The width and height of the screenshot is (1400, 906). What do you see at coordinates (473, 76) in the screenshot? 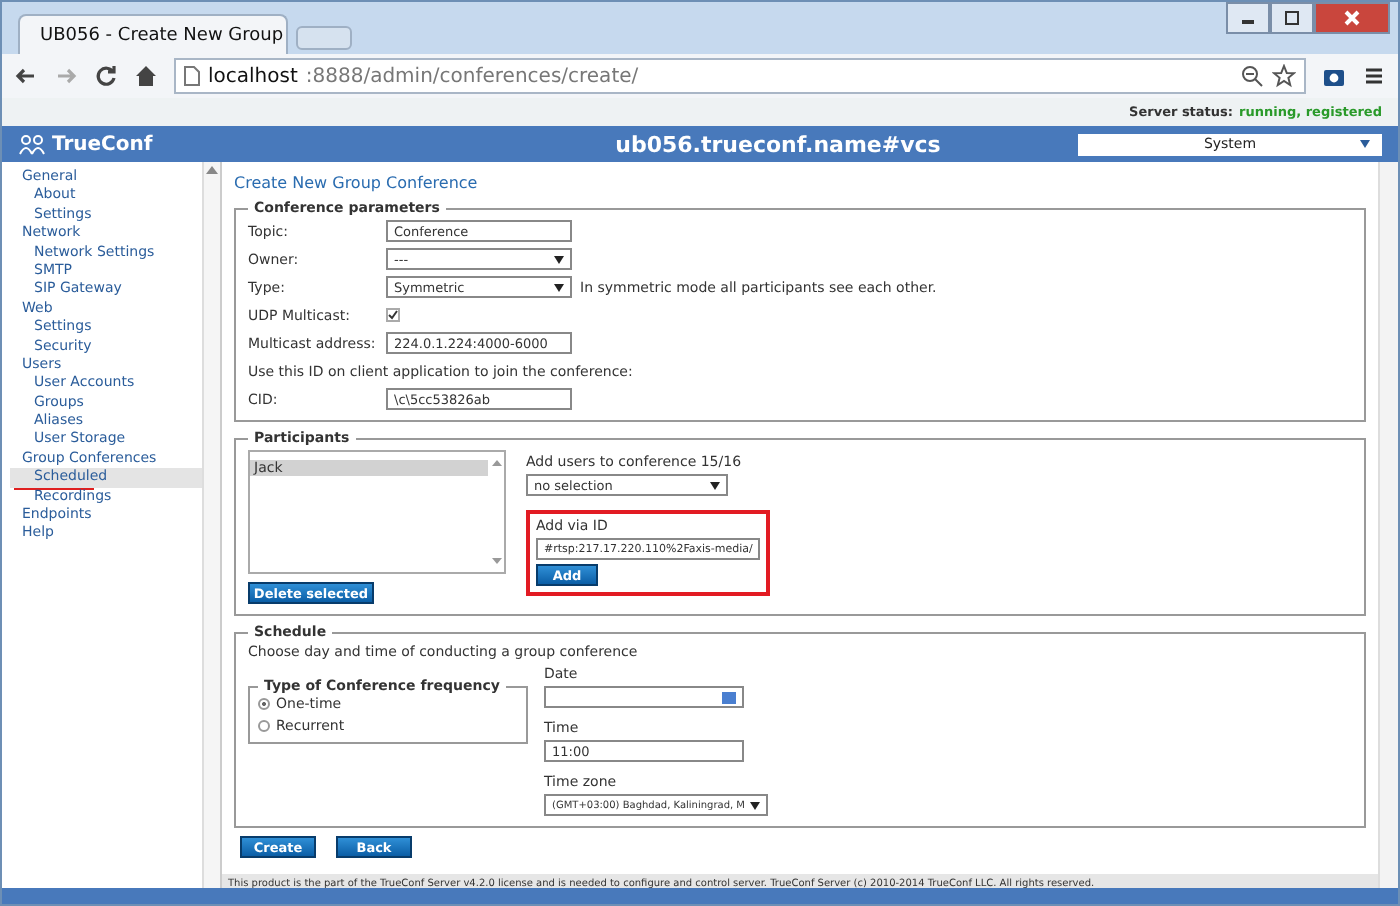
I see `url-path: :8888/admin/conferences/create/` at bounding box center [473, 76].